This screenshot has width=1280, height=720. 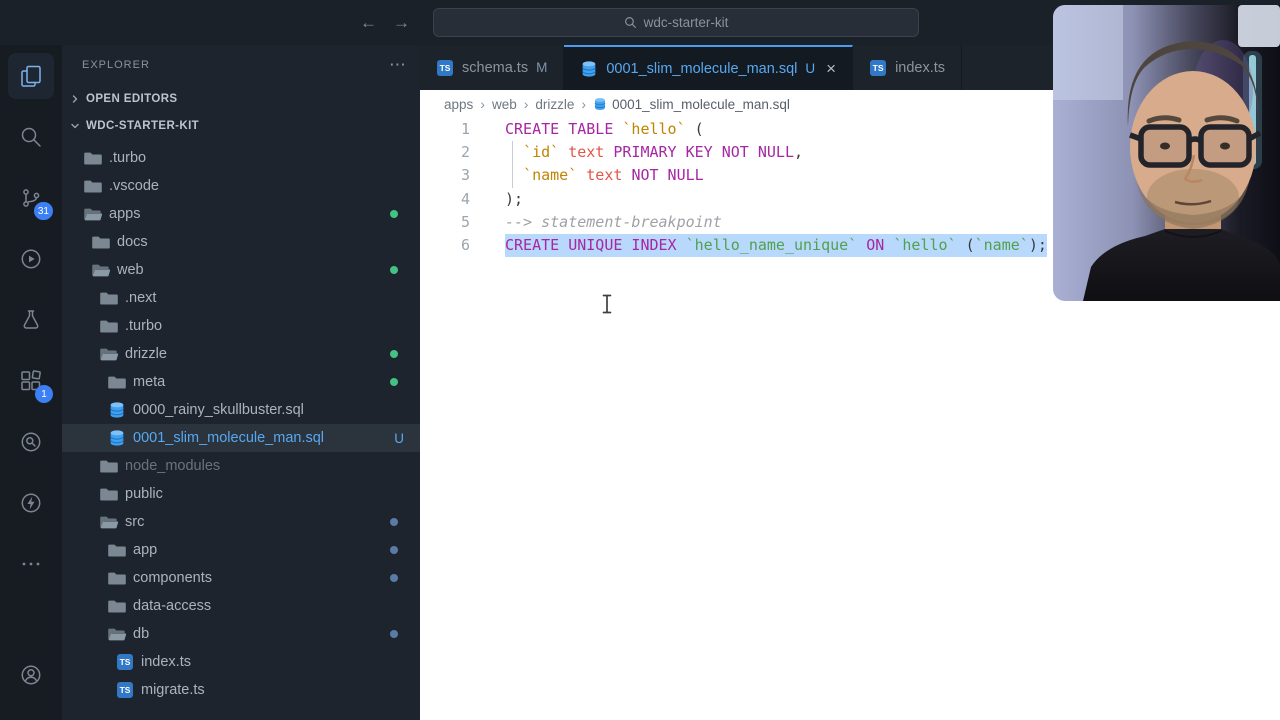 I want to click on tree-item-label: index.ts, so click(x=166, y=662).